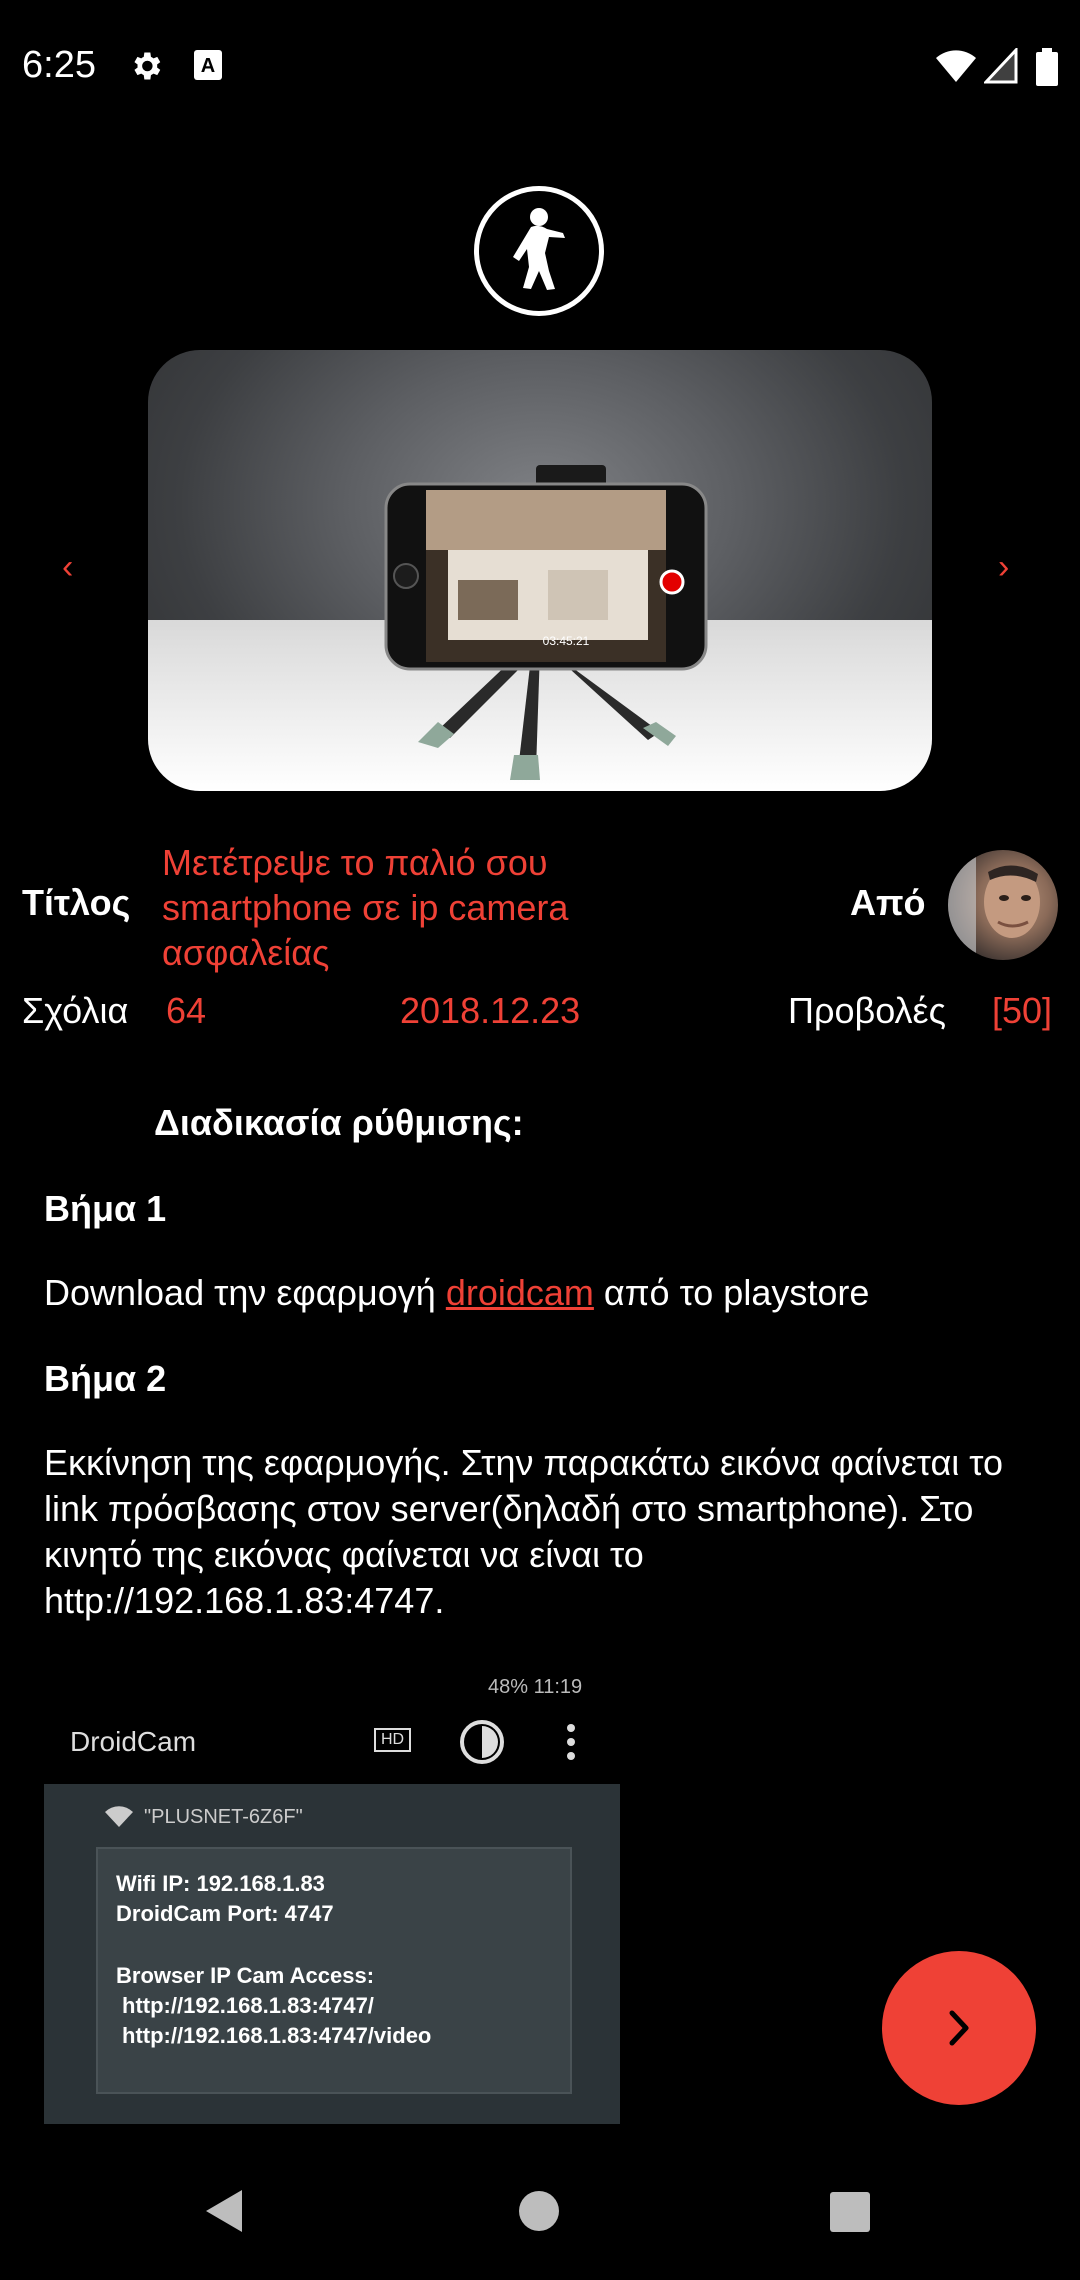  Describe the element at coordinates (186, 1011) in the screenshot. I see `comments-count: 64` at that location.